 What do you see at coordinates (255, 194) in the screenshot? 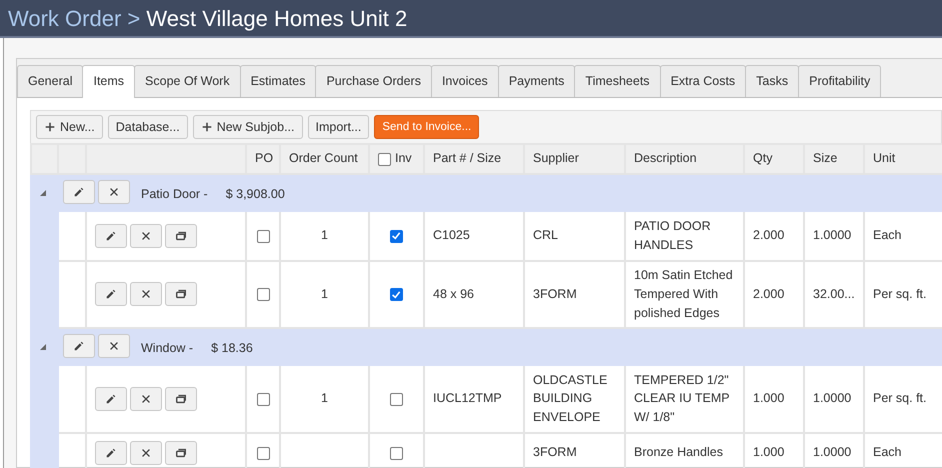
I see `group-total: $ 3,908.00` at bounding box center [255, 194].